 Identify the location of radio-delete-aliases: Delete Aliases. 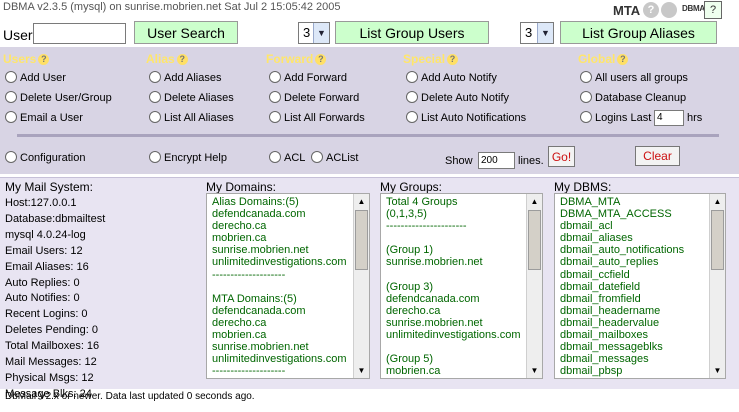
(191, 97).